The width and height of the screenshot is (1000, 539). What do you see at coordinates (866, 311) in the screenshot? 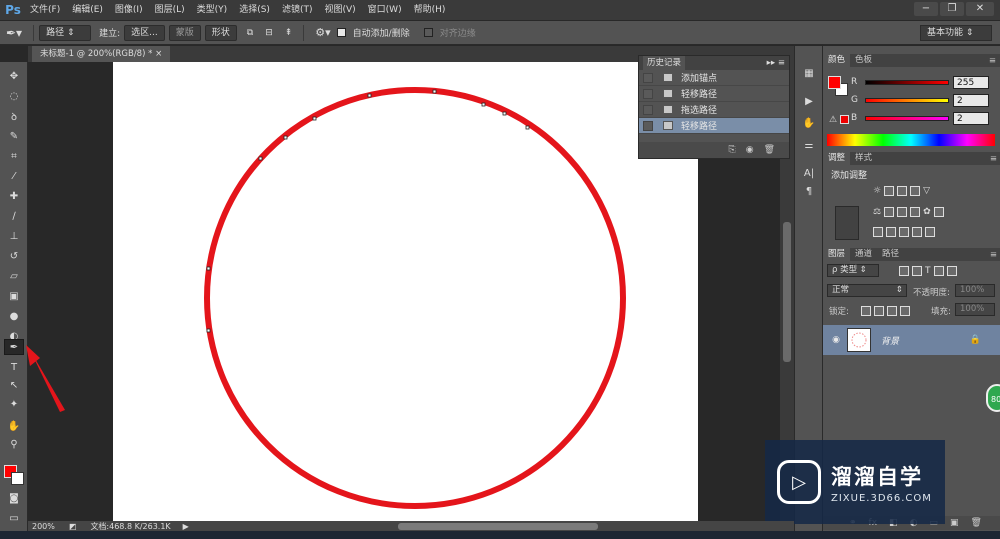
I see `lock-transparent-icon` at bounding box center [866, 311].